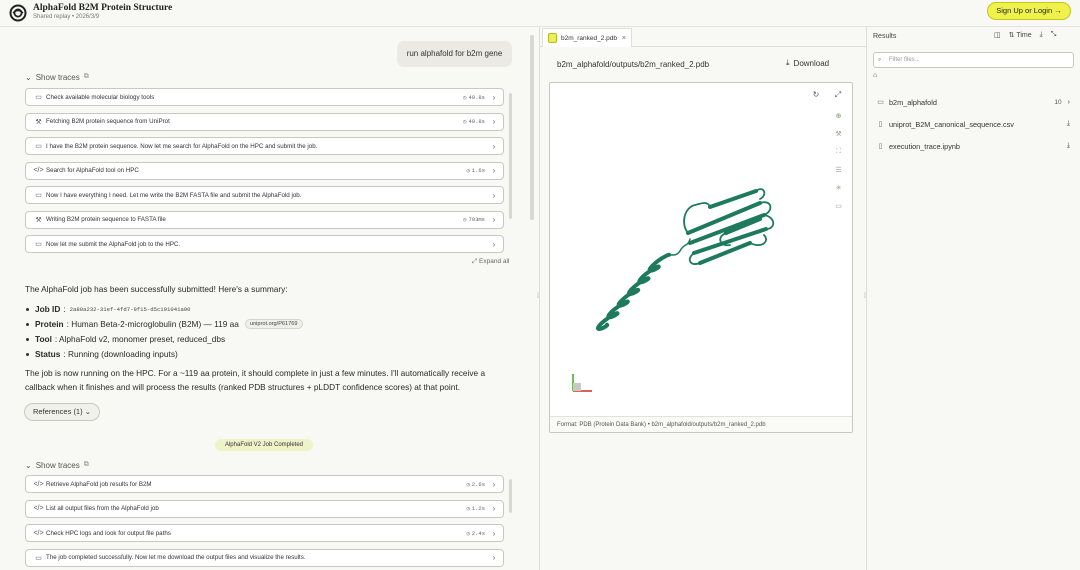 This screenshot has width=1080, height=570. What do you see at coordinates (57, 77) in the screenshot?
I see `show-traces-toggle: ⌄ Show traces ⧉` at bounding box center [57, 77].